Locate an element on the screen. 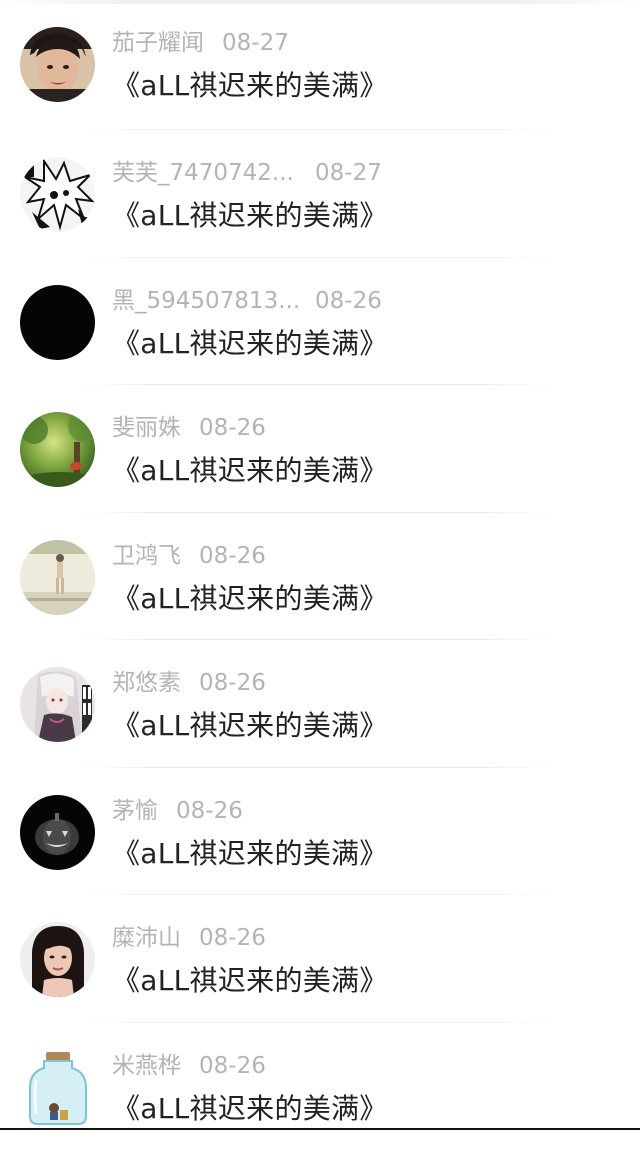 Image resolution: width=640 pixels, height=1150 pixels. comment-item: 茅愉 08-26 《aLL祺迟来的美满》 is located at coordinates (320, 832).